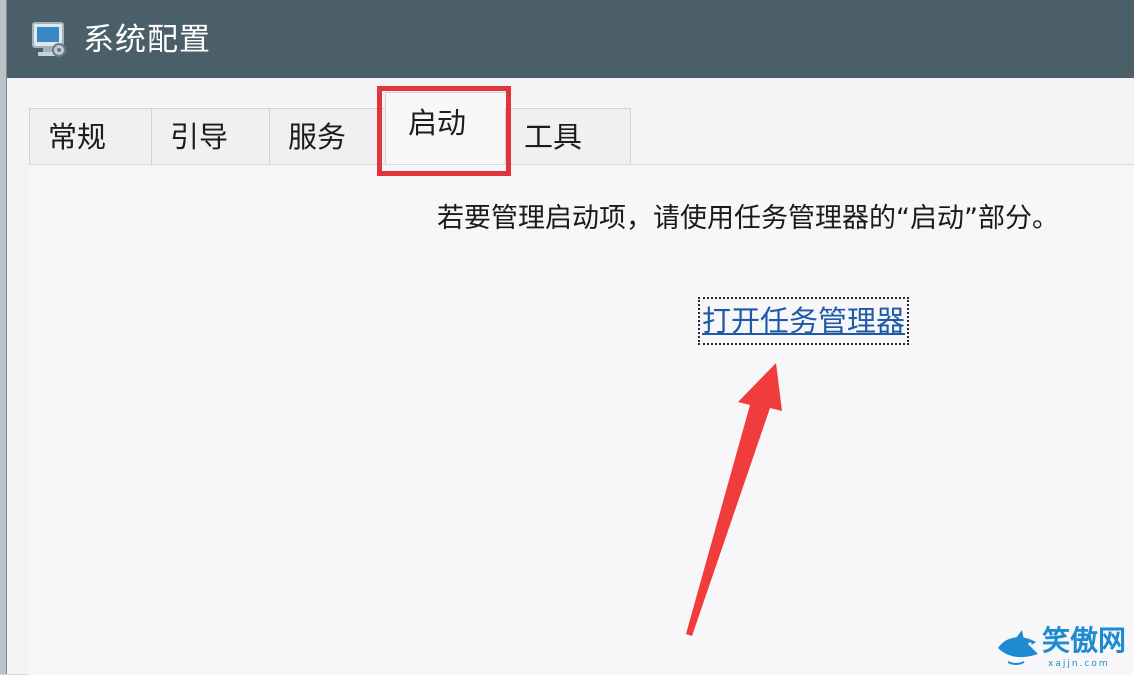  I want to click on window-title: 系统配置, so click(147, 40).